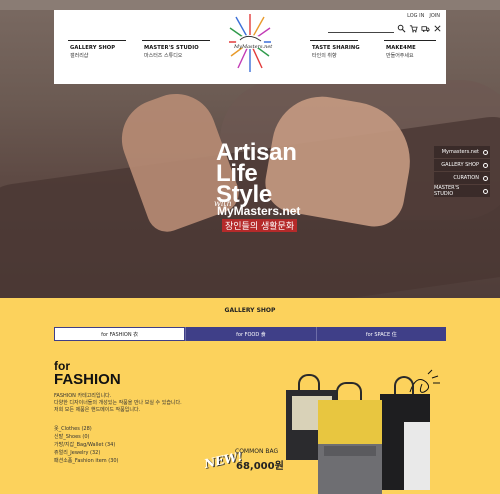 The image size is (500, 494). Describe the element at coordinates (86, 453) in the screenshot. I see `category-link-jewelry: 쥬얼리_Jewelry (32)` at that location.